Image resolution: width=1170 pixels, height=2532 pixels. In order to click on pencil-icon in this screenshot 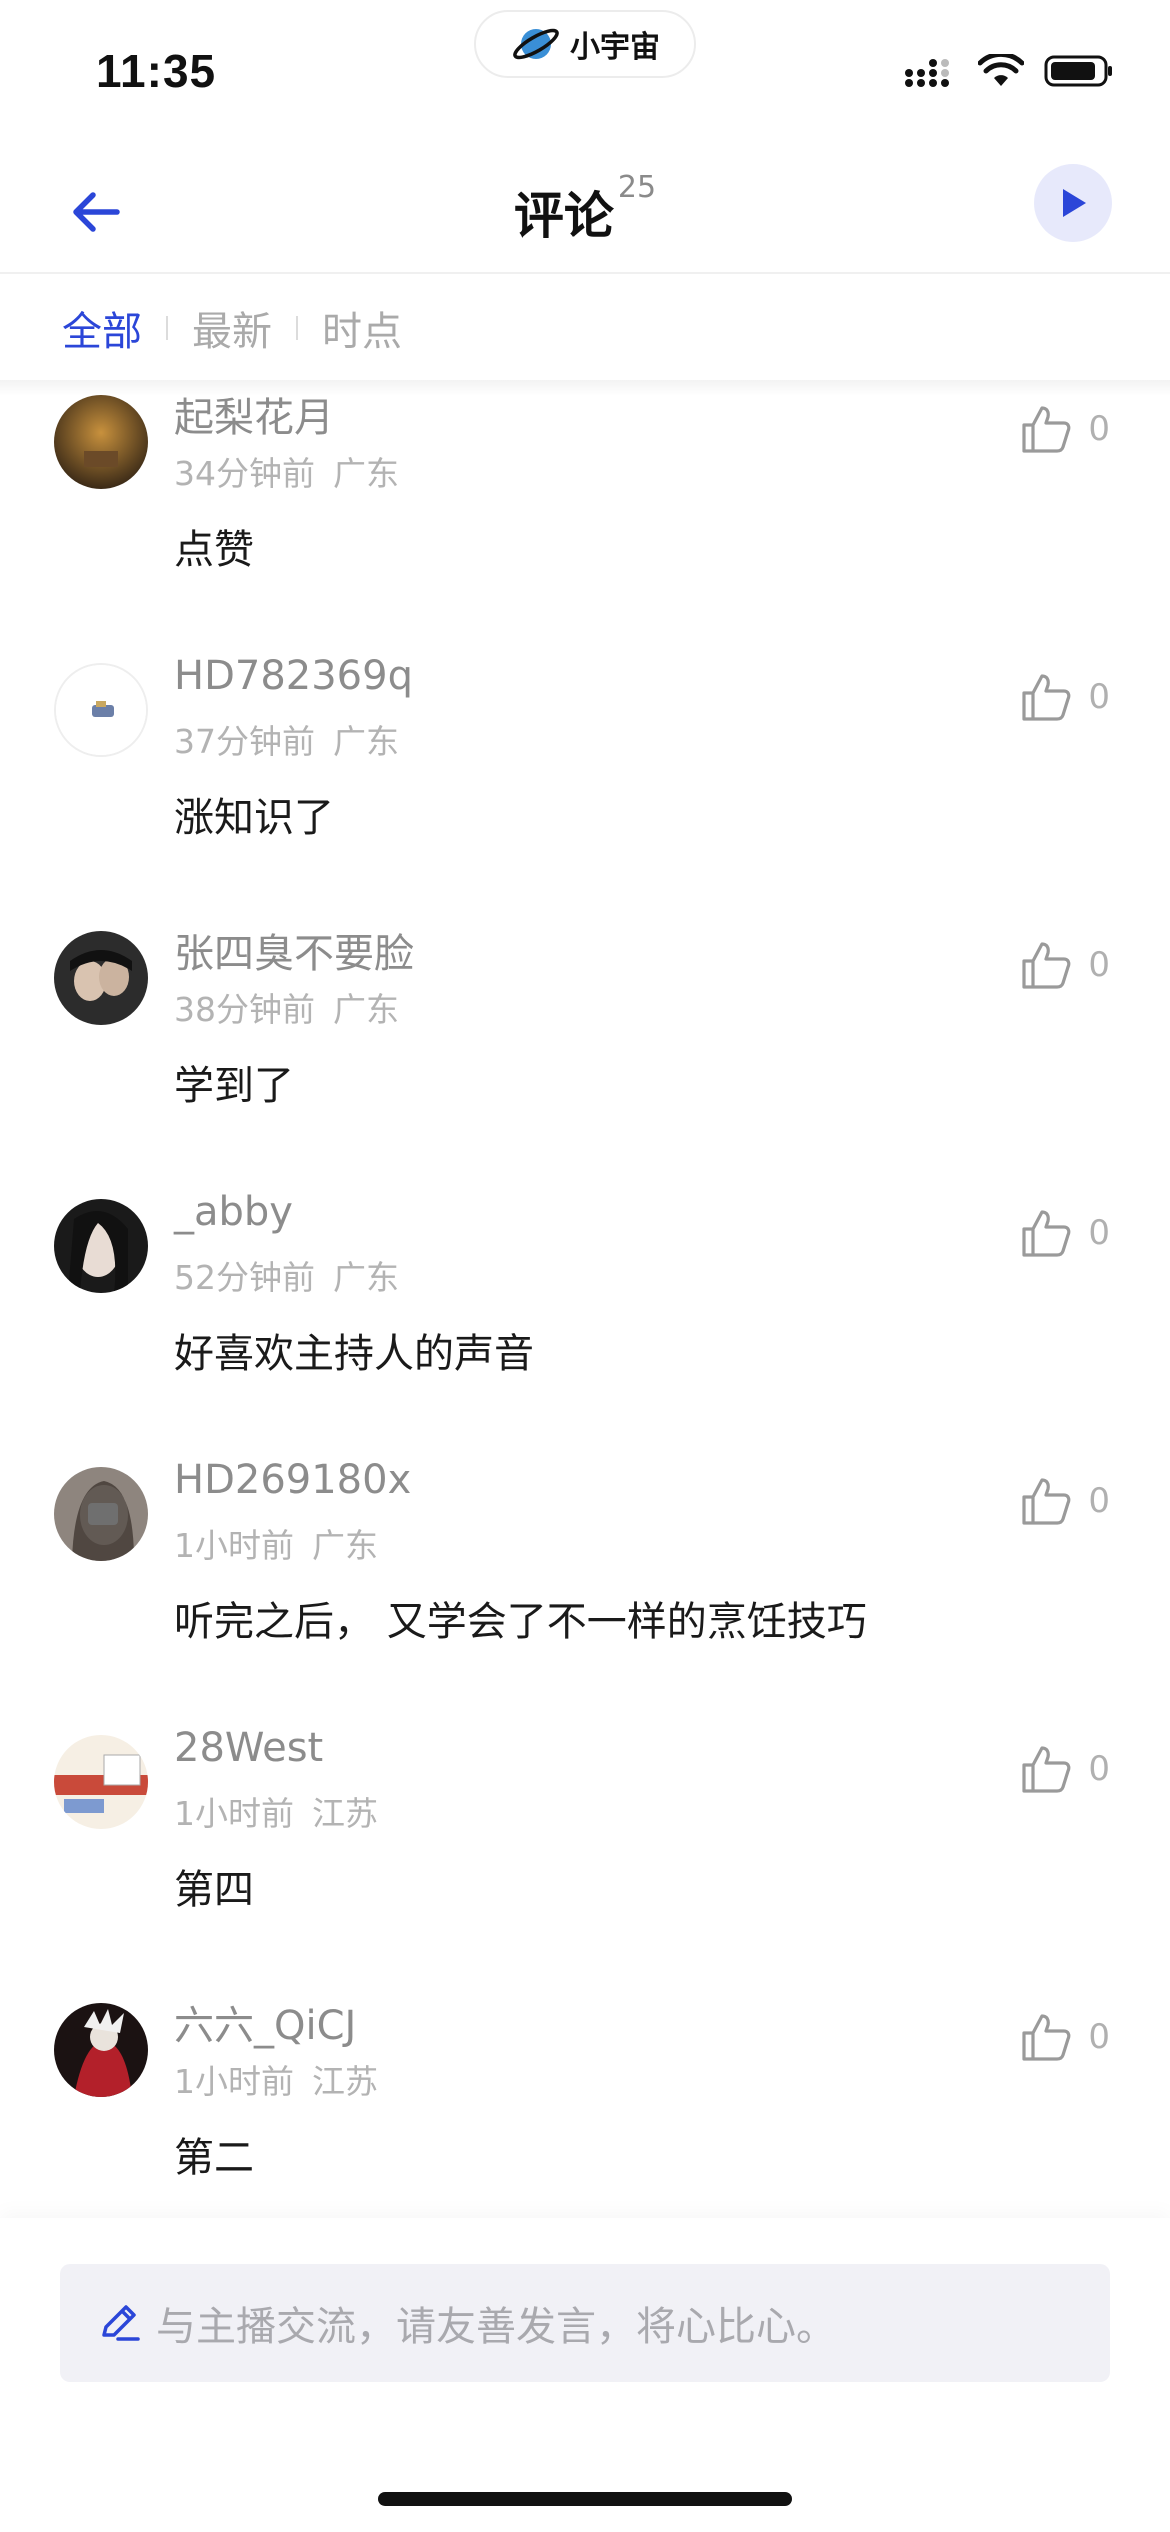, I will do `click(121, 2323)`.